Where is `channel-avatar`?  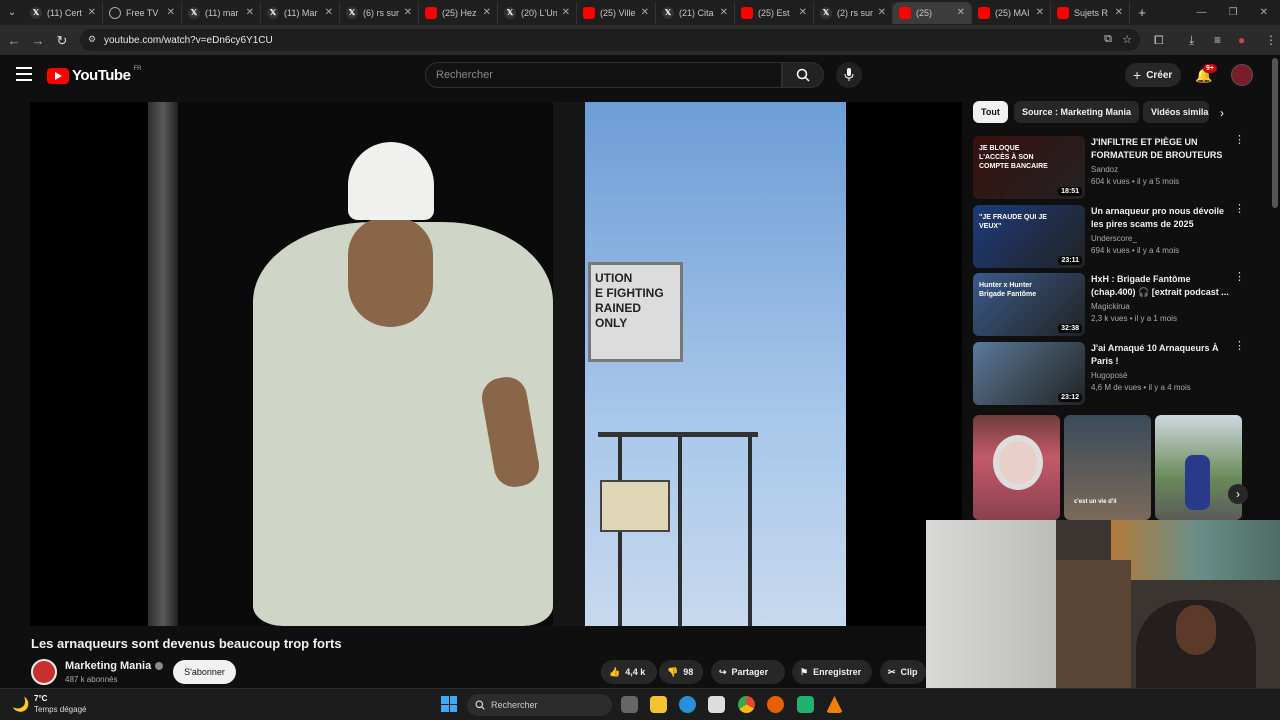
channel-avatar is located at coordinates (44, 672).